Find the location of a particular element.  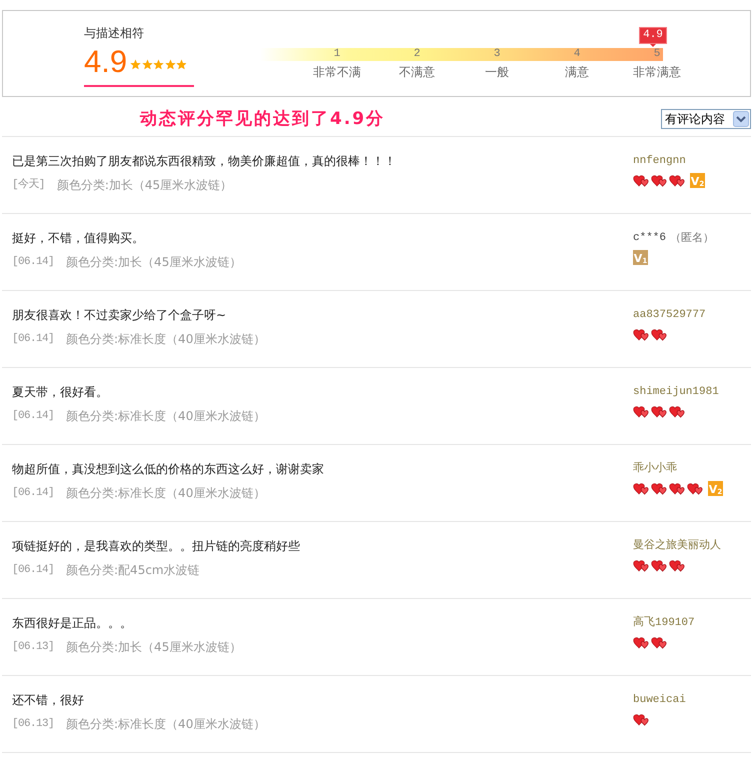

filter-dropdown: 有评论内容 is located at coordinates (706, 119).